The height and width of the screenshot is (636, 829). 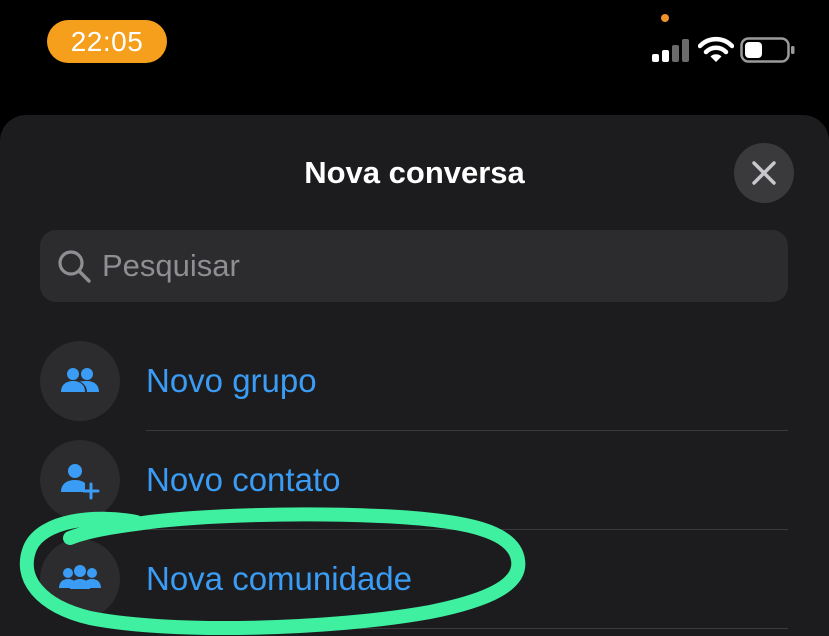 What do you see at coordinates (716, 49) in the screenshot?
I see `wifi-icon` at bounding box center [716, 49].